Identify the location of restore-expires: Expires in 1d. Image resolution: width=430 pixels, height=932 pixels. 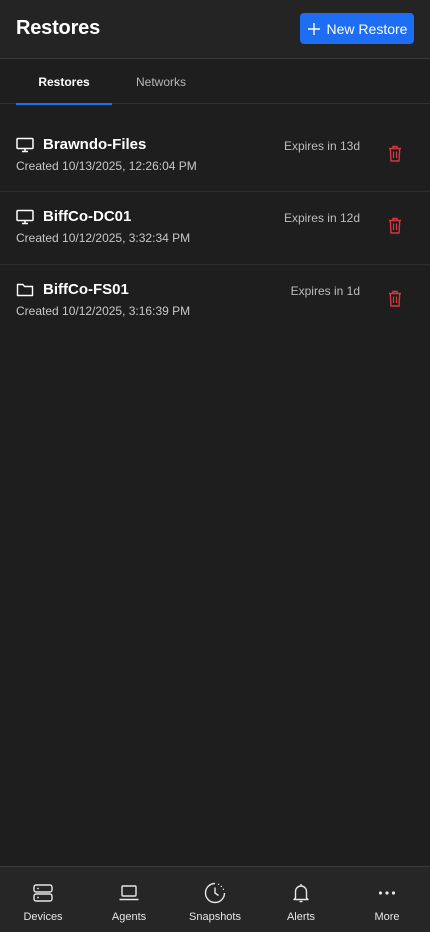
(325, 291).